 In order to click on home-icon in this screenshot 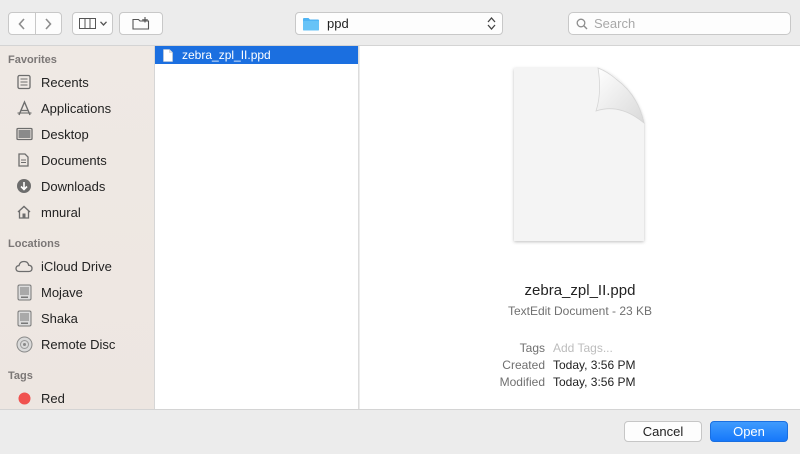, I will do `click(24, 212)`.